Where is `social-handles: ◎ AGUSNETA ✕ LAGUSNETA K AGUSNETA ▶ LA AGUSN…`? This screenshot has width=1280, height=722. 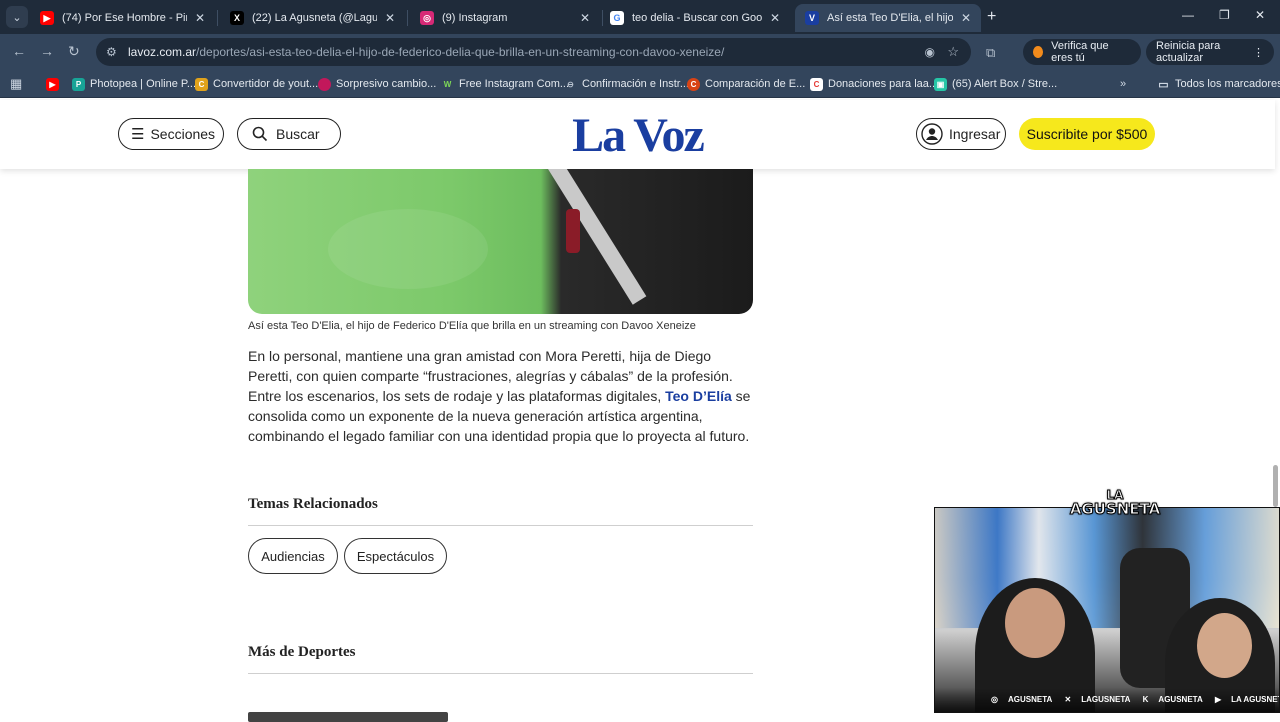 social-handles: ◎ AGUSNETA ✕ LAGUSNETA K AGUSNETA ▶ LA AGUSN… is located at coordinates (1135, 699).